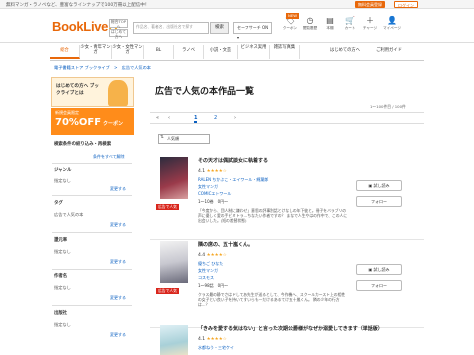 This screenshot has width=474, height=355. I want to click on clear-filters-link: 条件をすべて解除, so click(109, 157).